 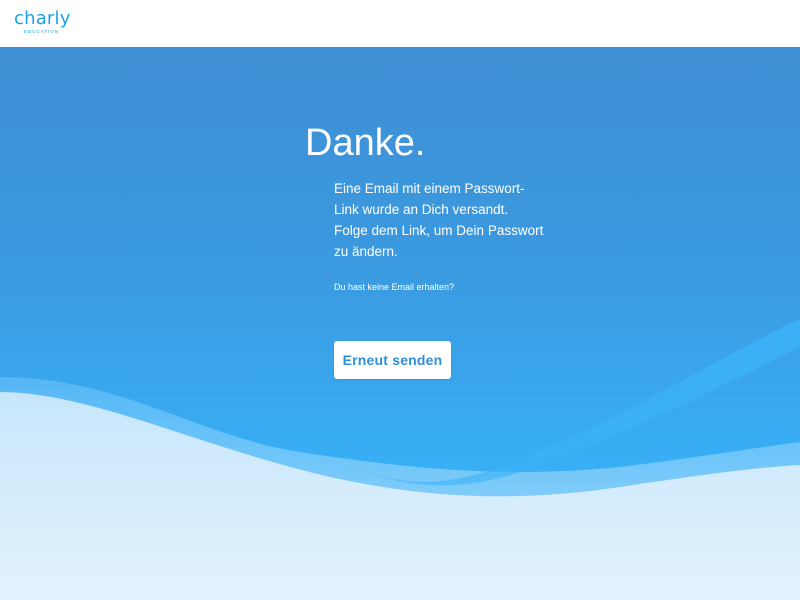 I want to click on message-line: zu ändern., so click(x=366, y=251).